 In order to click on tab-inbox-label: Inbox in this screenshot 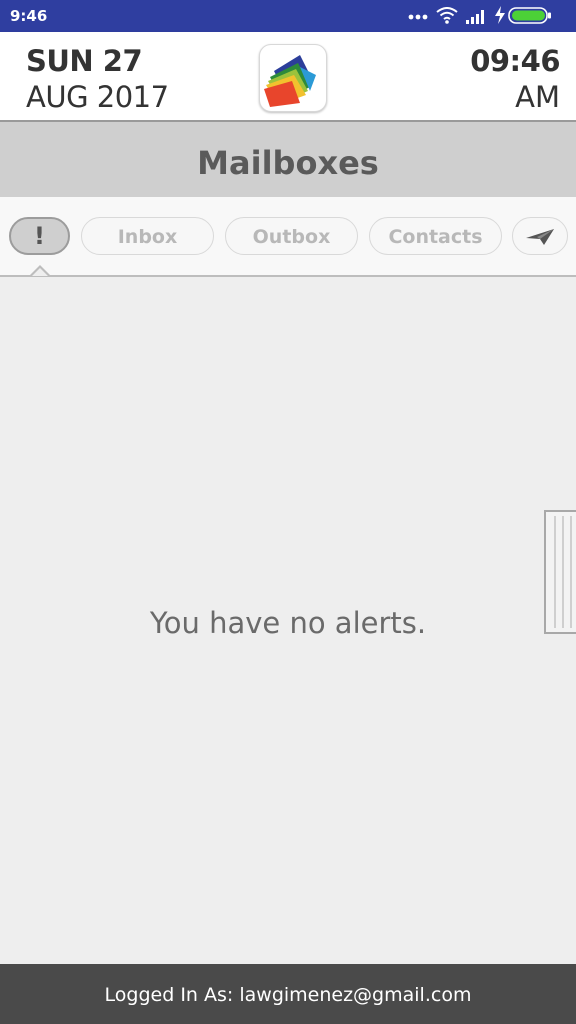, I will do `click(147, 237)`.